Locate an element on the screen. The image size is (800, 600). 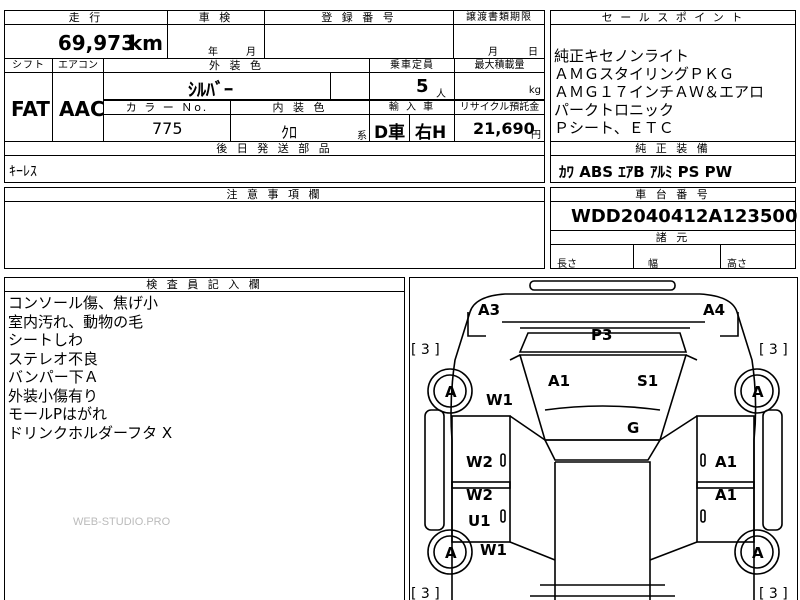
aircon-value: AAC is located at coordinates (82, 109).